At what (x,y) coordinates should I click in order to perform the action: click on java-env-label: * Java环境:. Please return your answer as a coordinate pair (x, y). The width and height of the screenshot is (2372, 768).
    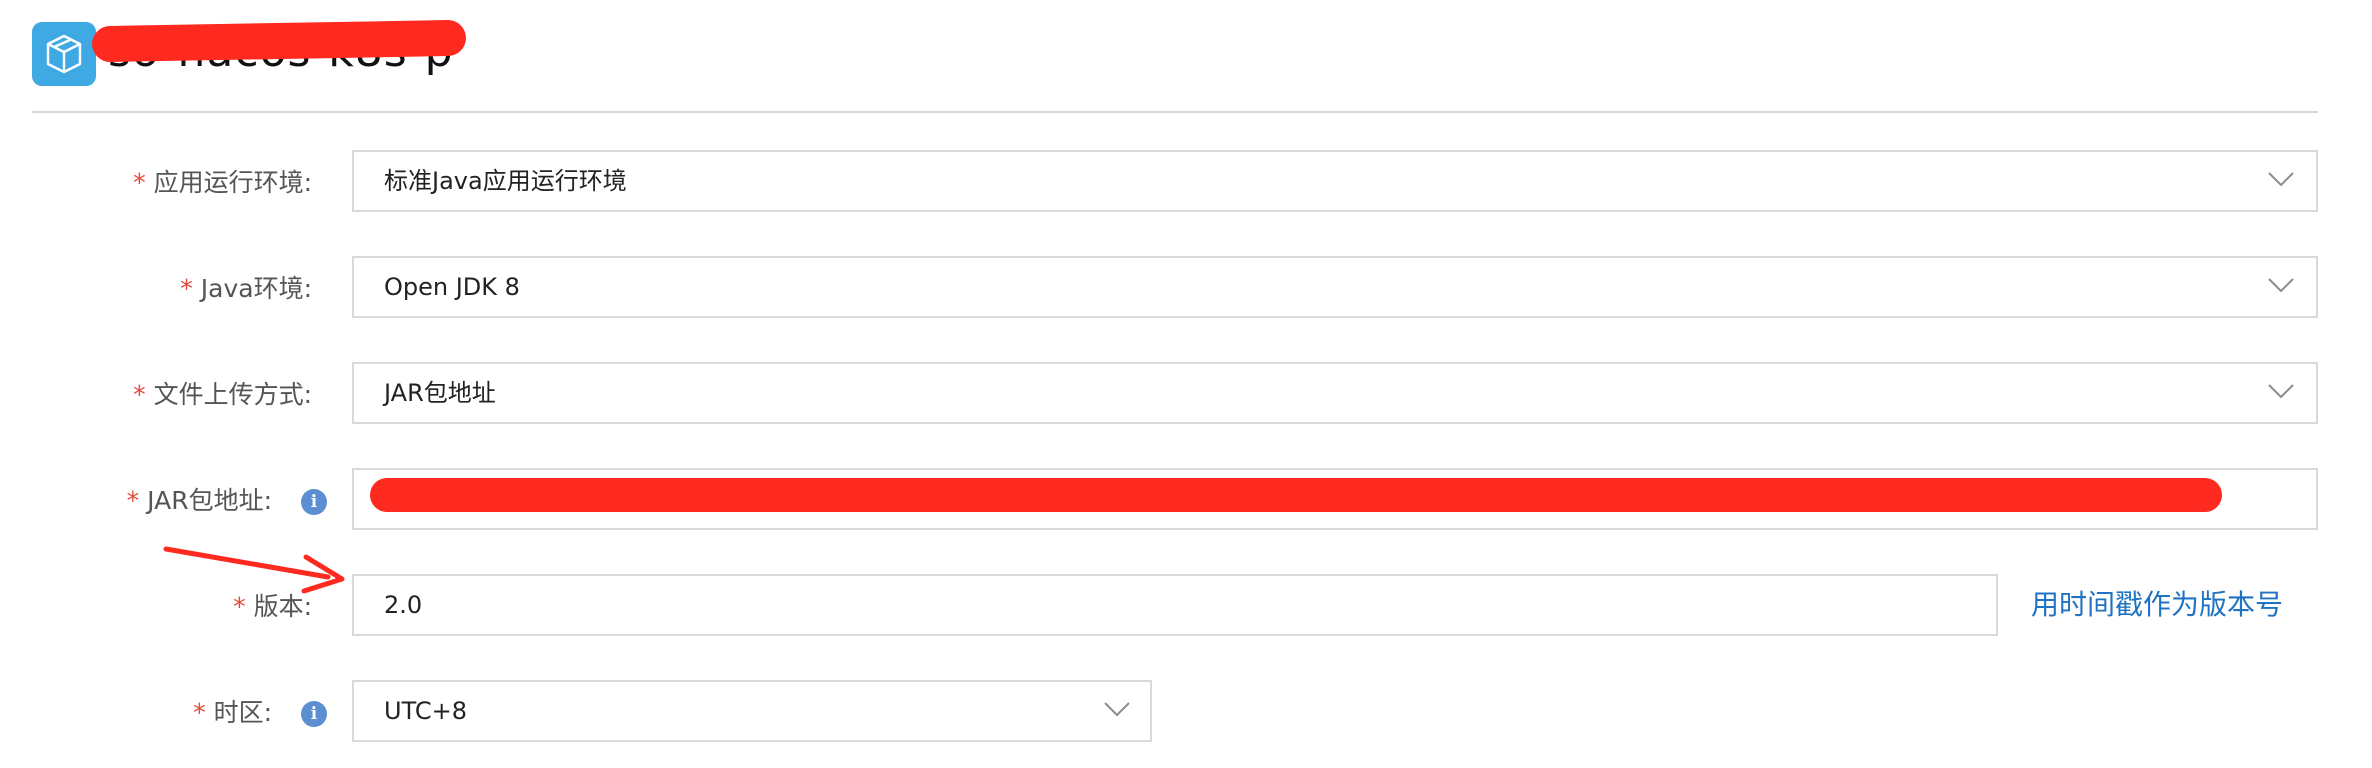
    Looking at the image, I should click on (246, 289).